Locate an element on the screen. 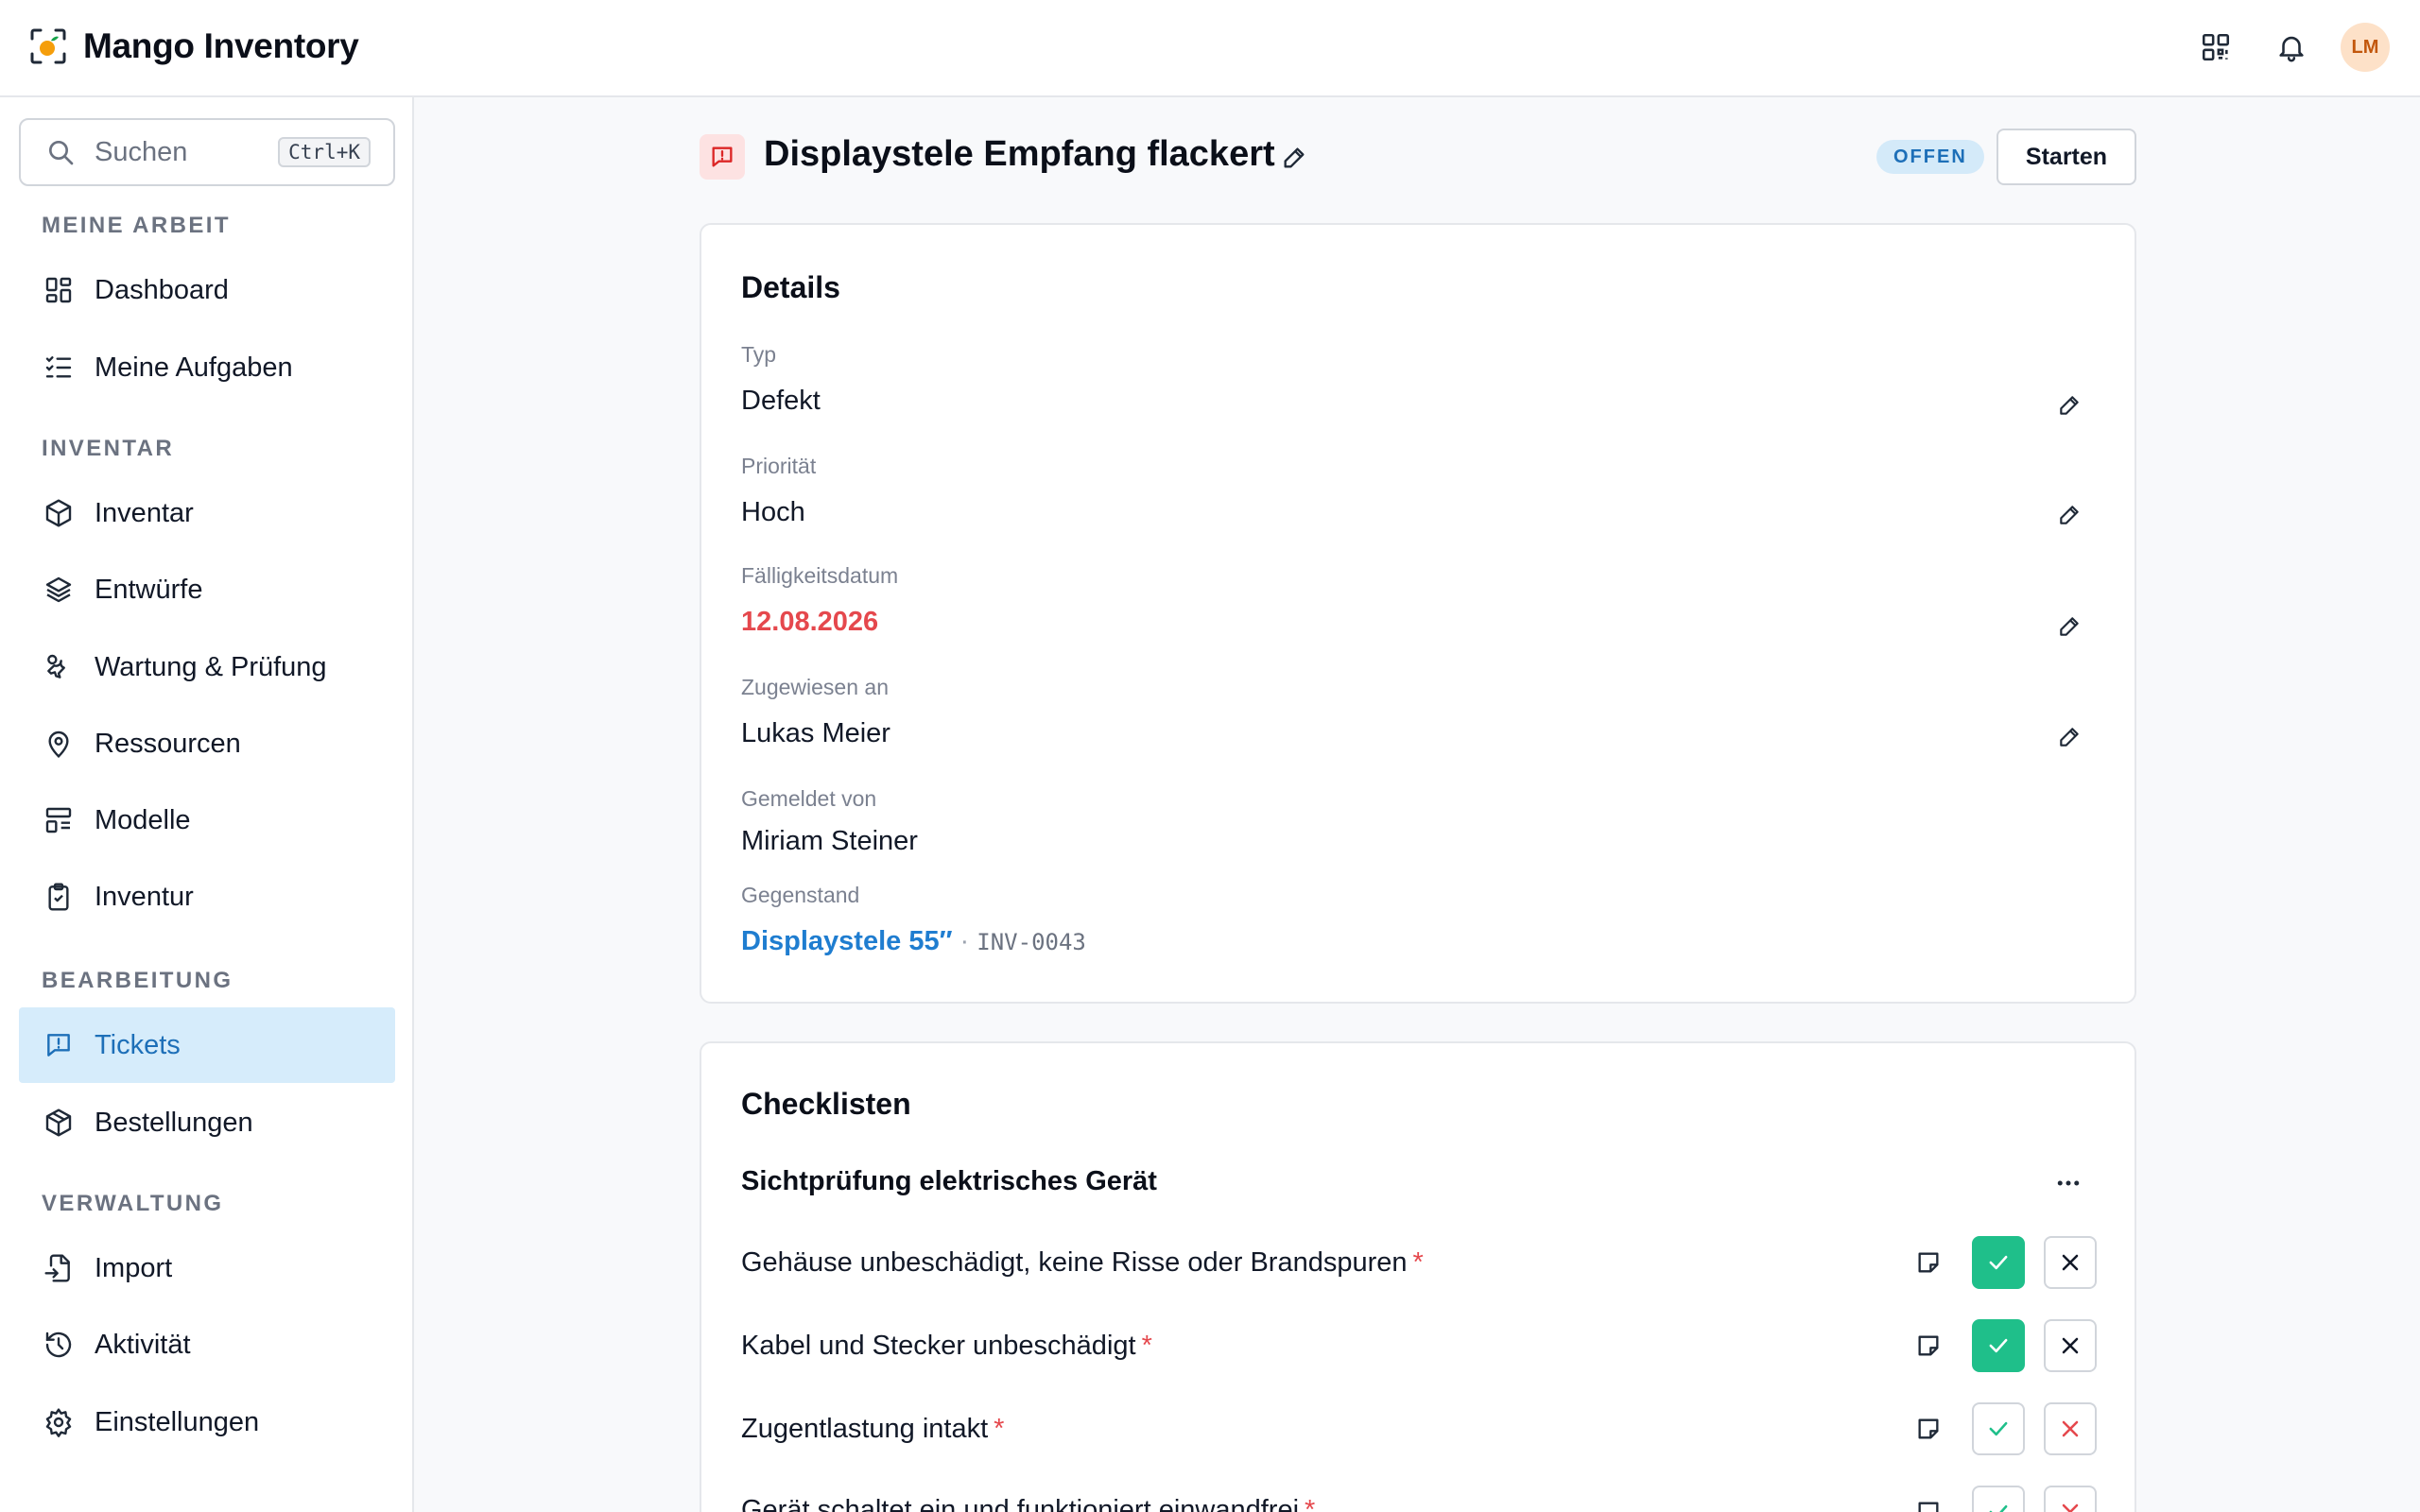 This screenshot has width=2420, height=1512. section-label-meine-arbeit: MEINE ARBEIT is located at coordinates (137, 225).